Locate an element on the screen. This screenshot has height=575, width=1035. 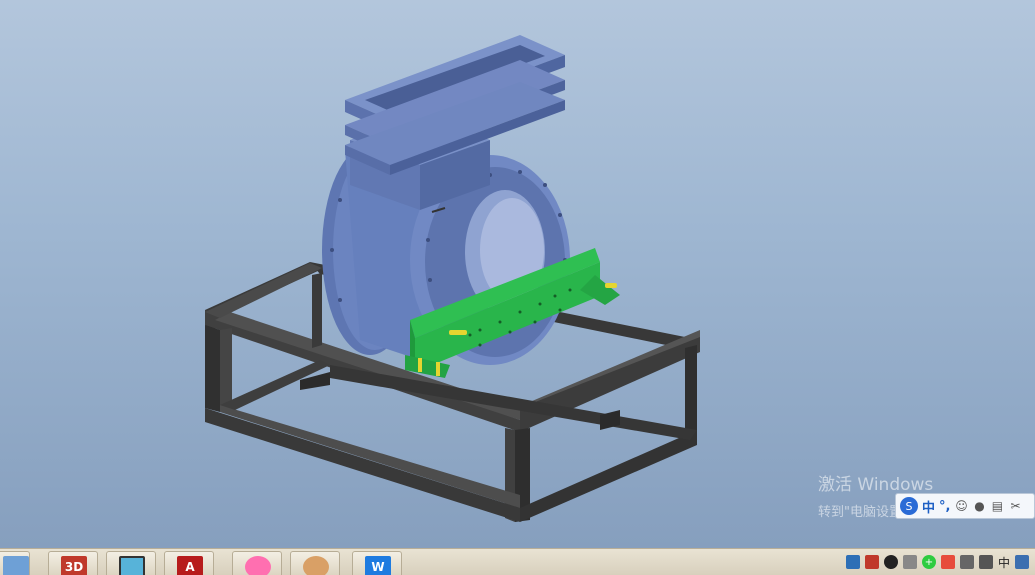
system-tray: + 中 is located at coordinates (940, 562).